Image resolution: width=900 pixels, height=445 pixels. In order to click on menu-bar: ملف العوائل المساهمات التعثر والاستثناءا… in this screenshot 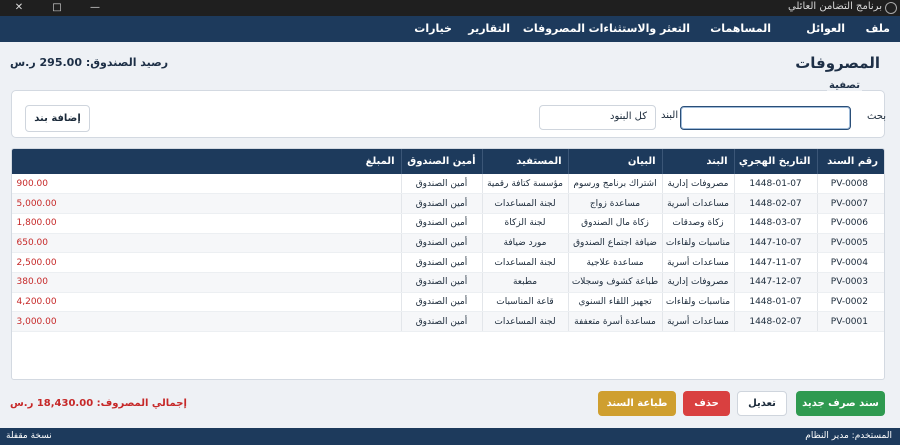, I will do `click(450, 29)`.